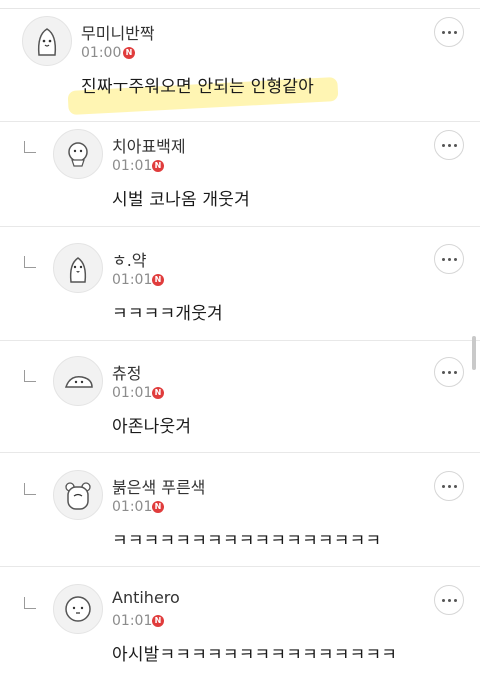  I want to click on comment-text: ㅋㅋㅋㅋㅋㅋㅋㅋㅋㅋㅋㅋㅋㅋㅋㅋㅋ, so click(247, 541).